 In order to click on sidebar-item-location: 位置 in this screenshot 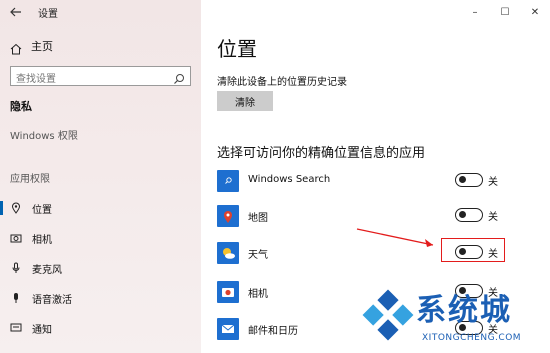, I will do `click(100, 208)`.